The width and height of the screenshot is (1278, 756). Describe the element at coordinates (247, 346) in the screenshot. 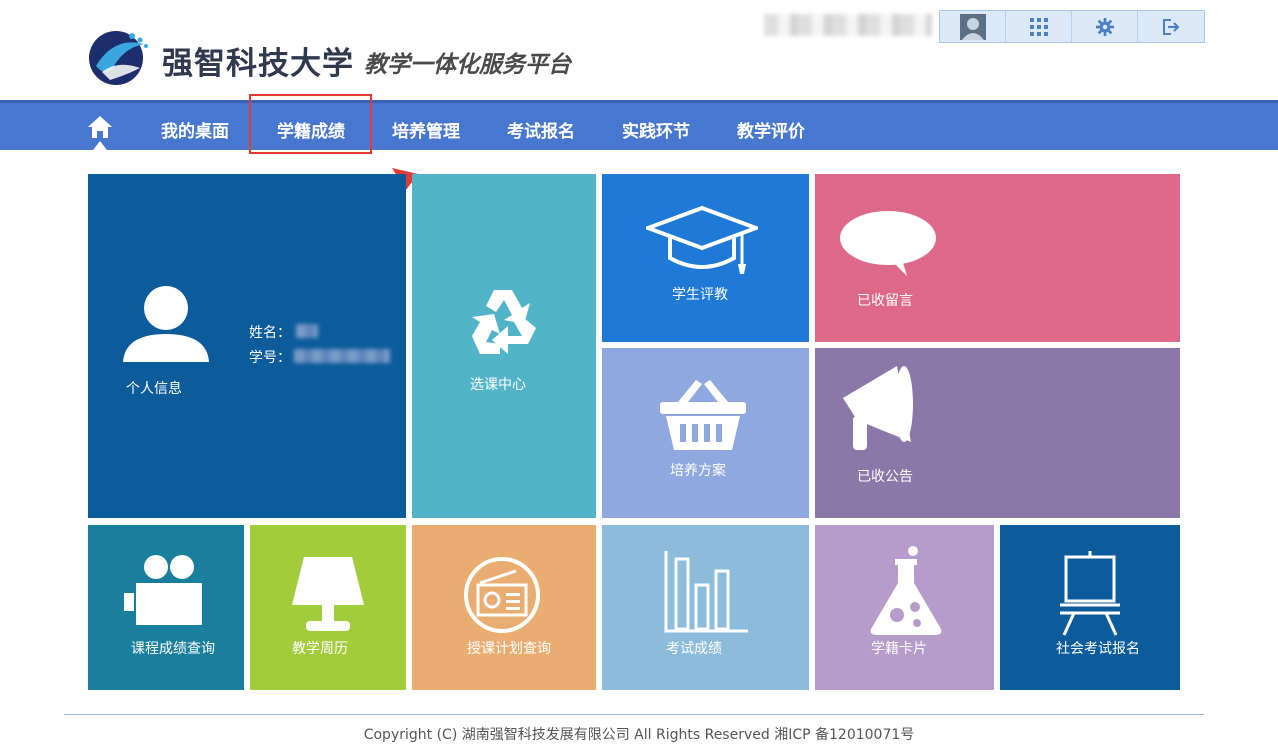

I see `tile-personal-info: 个人信息 姓名： 学号：` at that location.